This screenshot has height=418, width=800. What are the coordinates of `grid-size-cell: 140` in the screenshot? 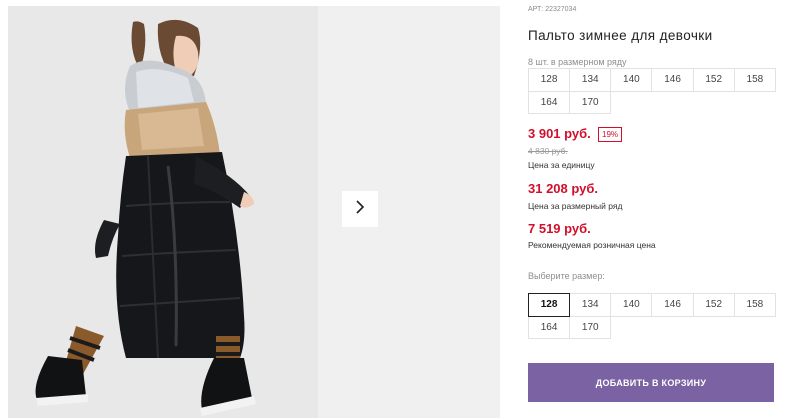 It's located at (631, 80).